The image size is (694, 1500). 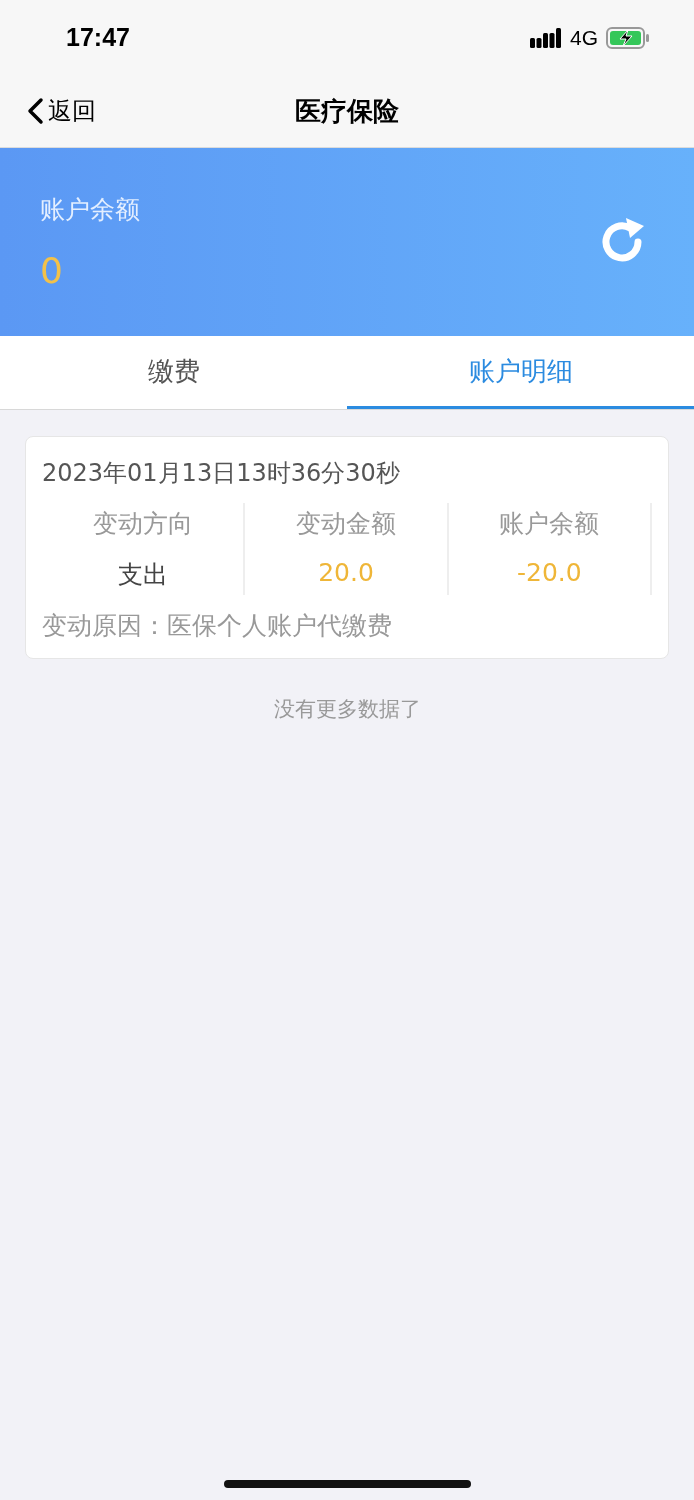 I want to click on page-title: 医疗保险, so click(x=347, y=111).